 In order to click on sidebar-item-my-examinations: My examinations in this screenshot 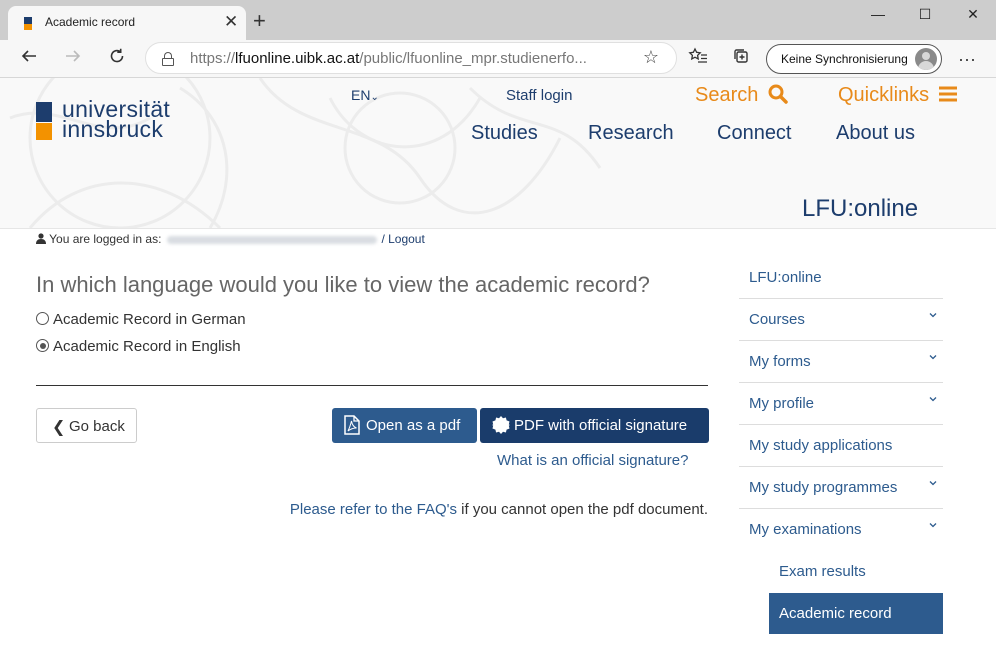, I will do `click(841, 530)`.